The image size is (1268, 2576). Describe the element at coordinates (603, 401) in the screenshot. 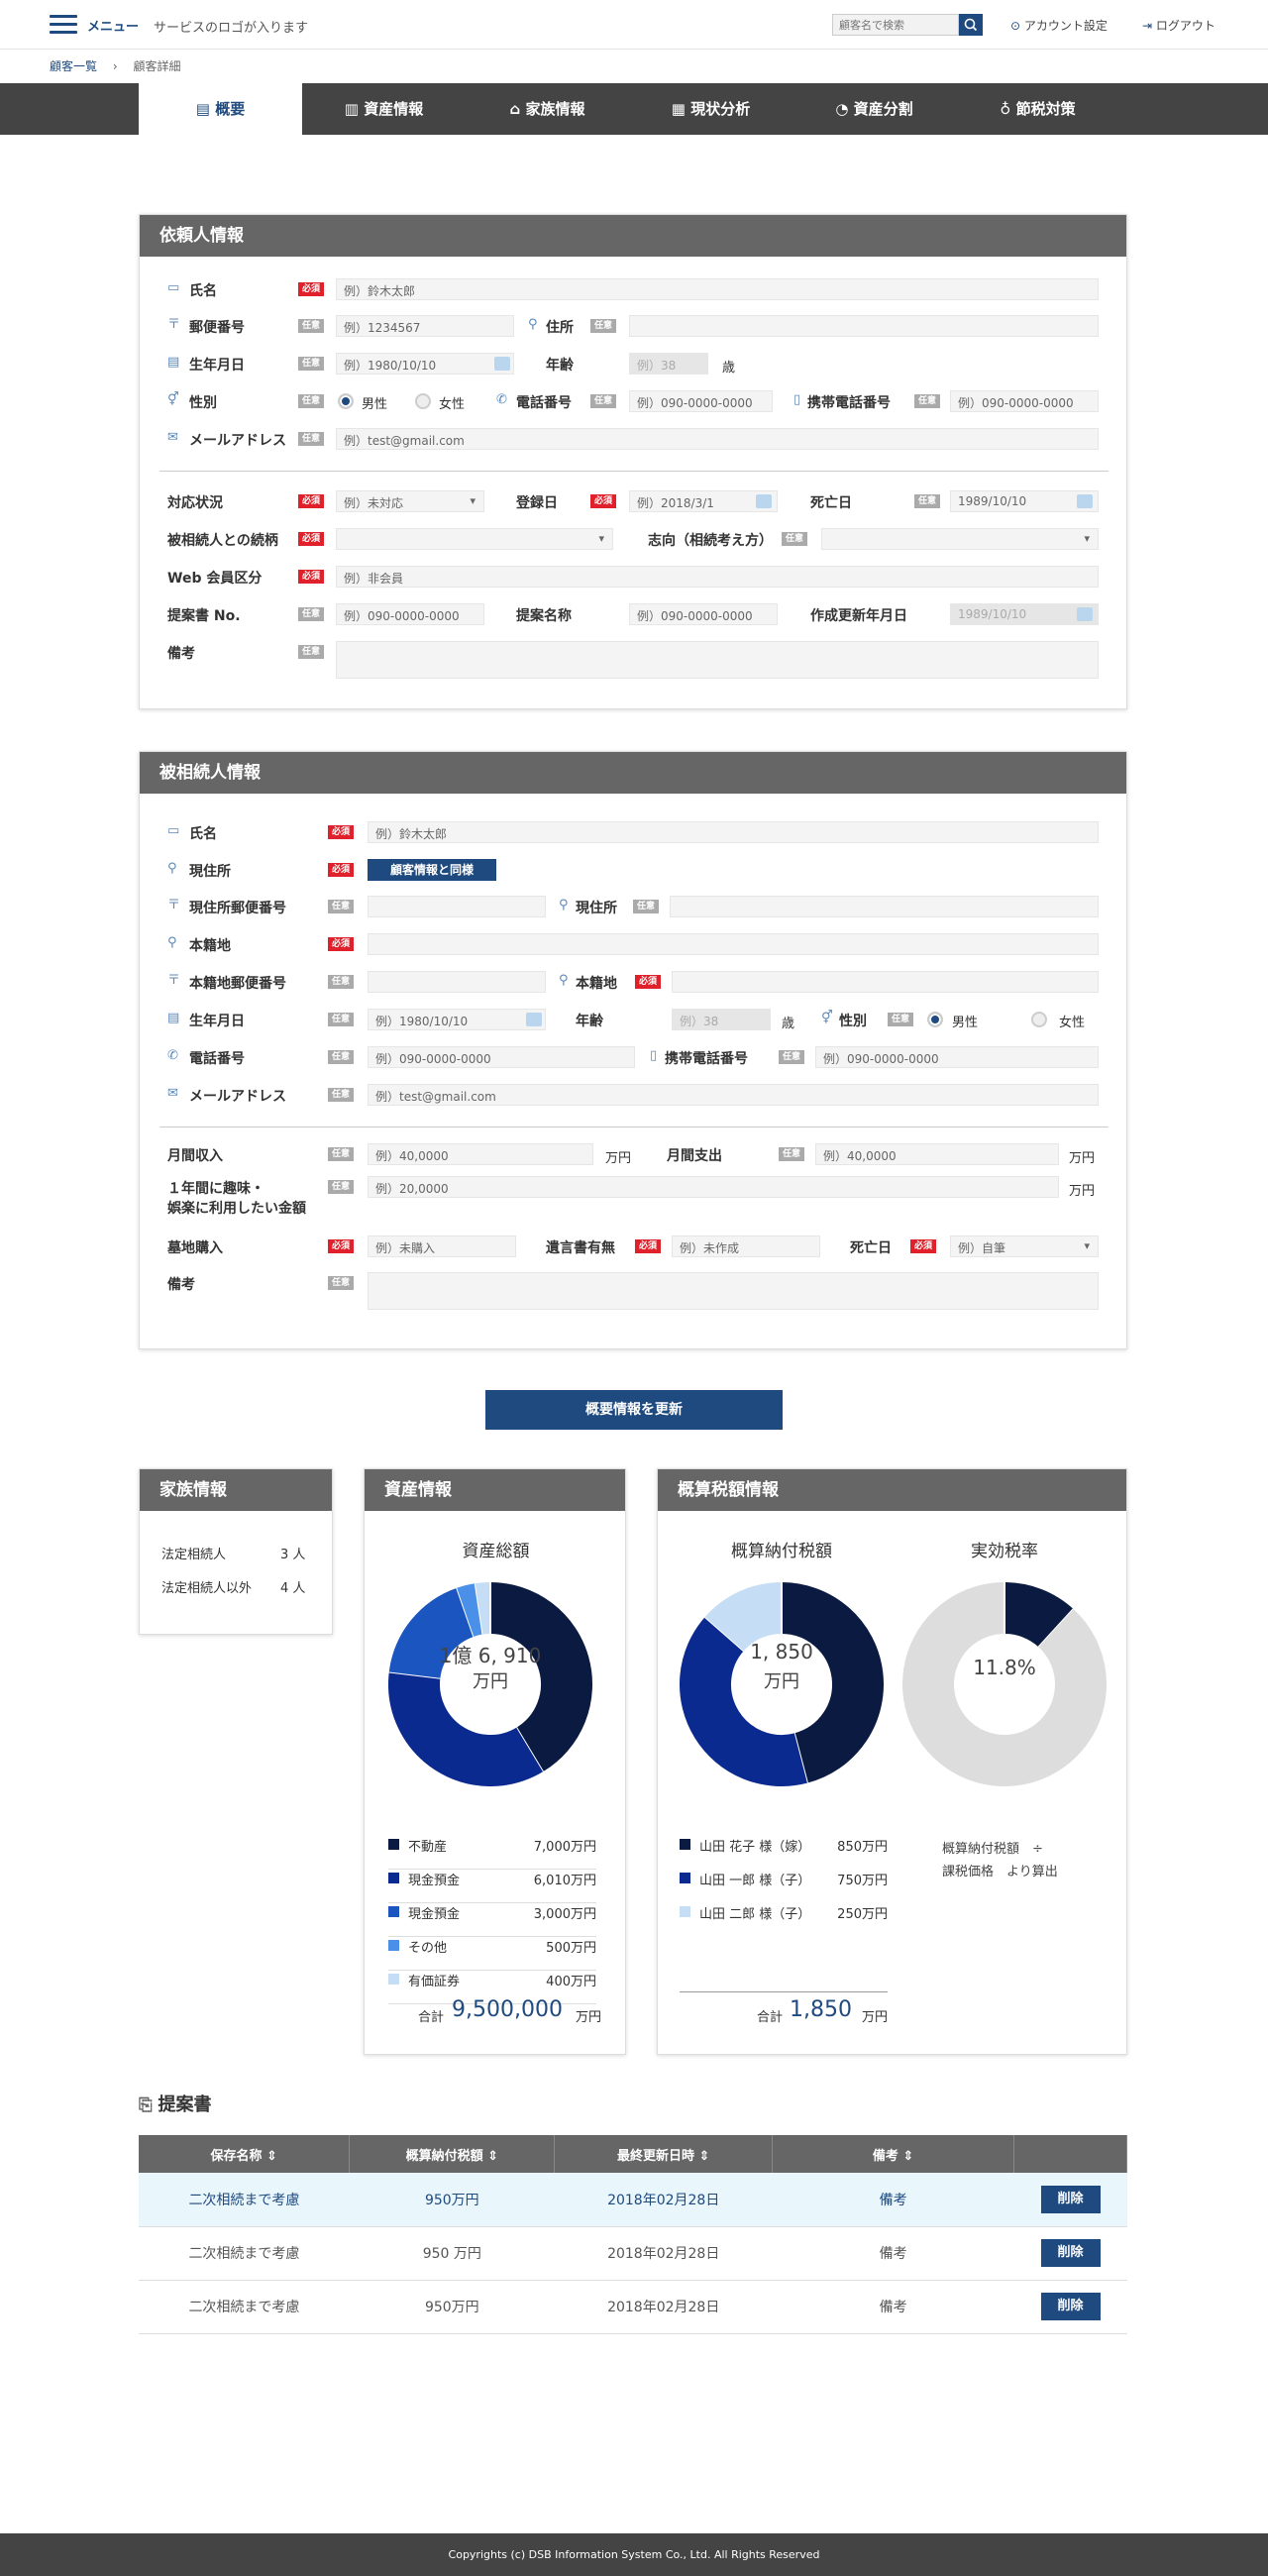

I see `optional-badge: 任意` at that location.